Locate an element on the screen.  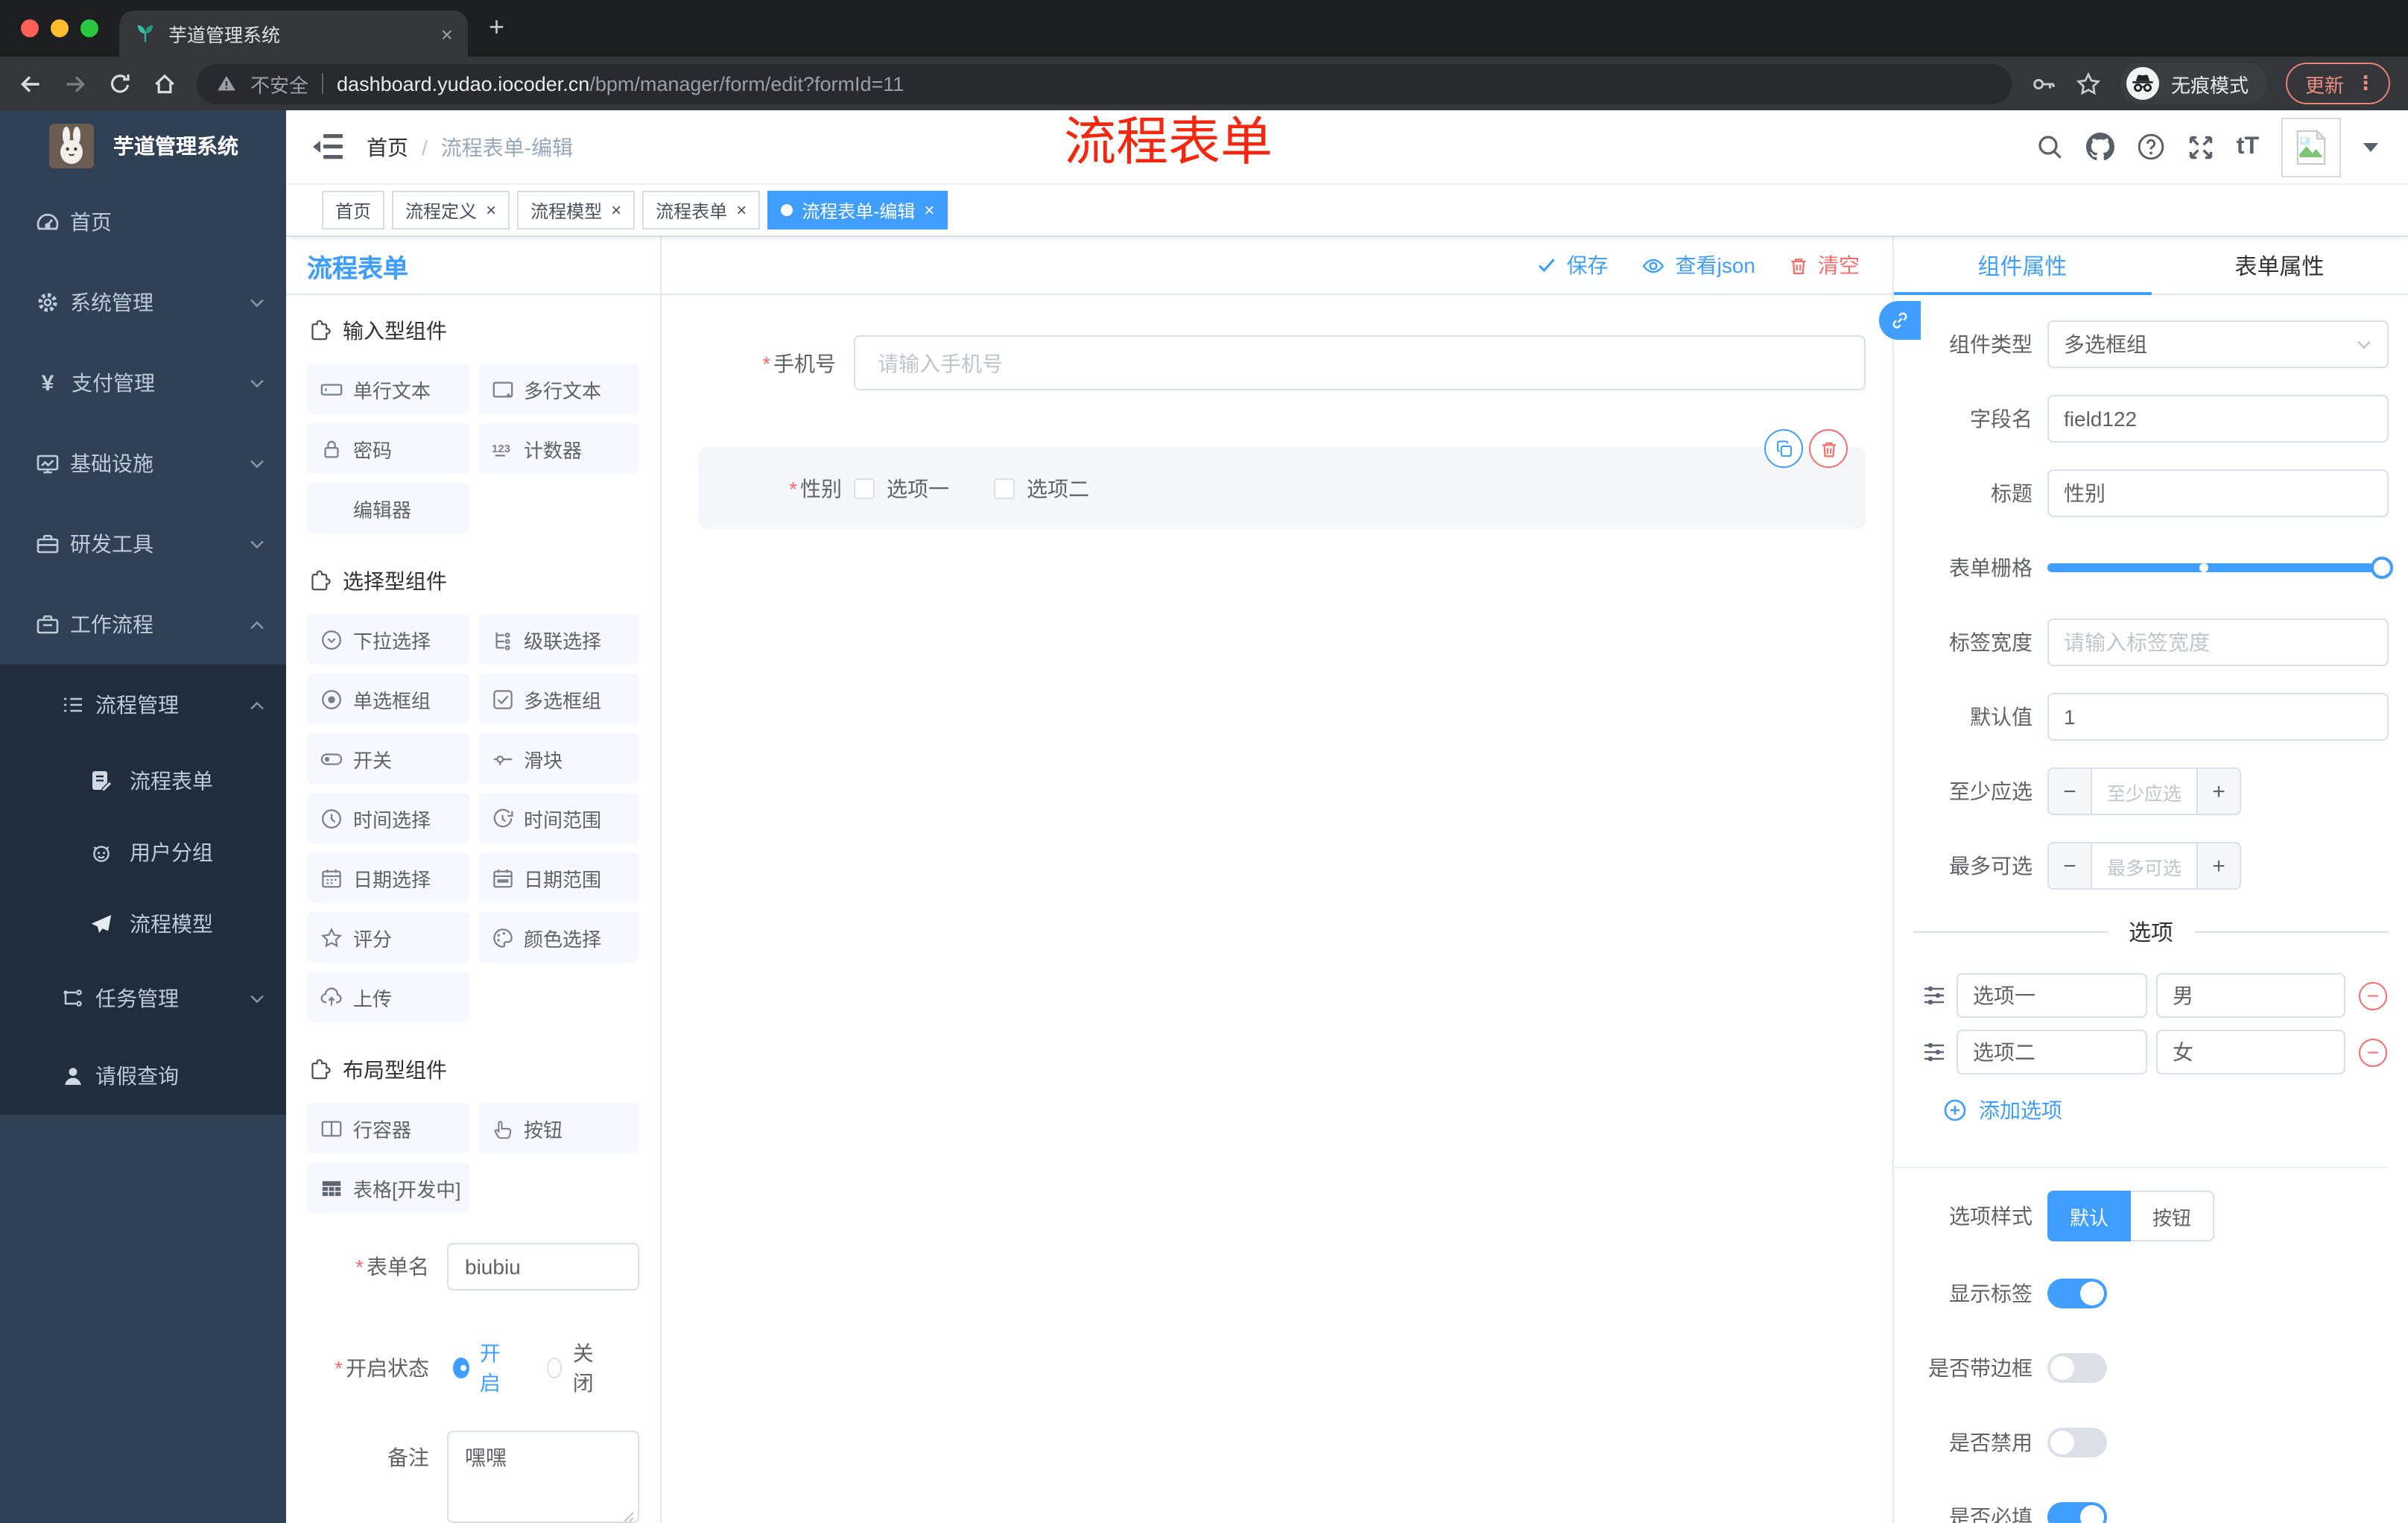
tab-close-icon: × is located at coordinates (447, 34).